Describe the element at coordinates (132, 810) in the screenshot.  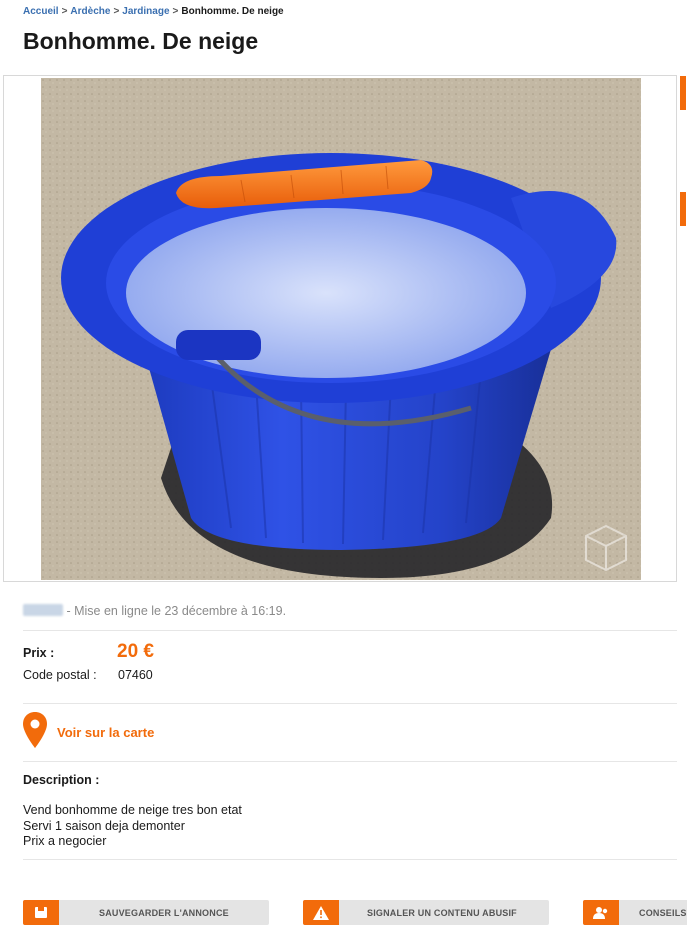
I see `description-line: Vend bonhomme de neige tres bon etat` at that location.